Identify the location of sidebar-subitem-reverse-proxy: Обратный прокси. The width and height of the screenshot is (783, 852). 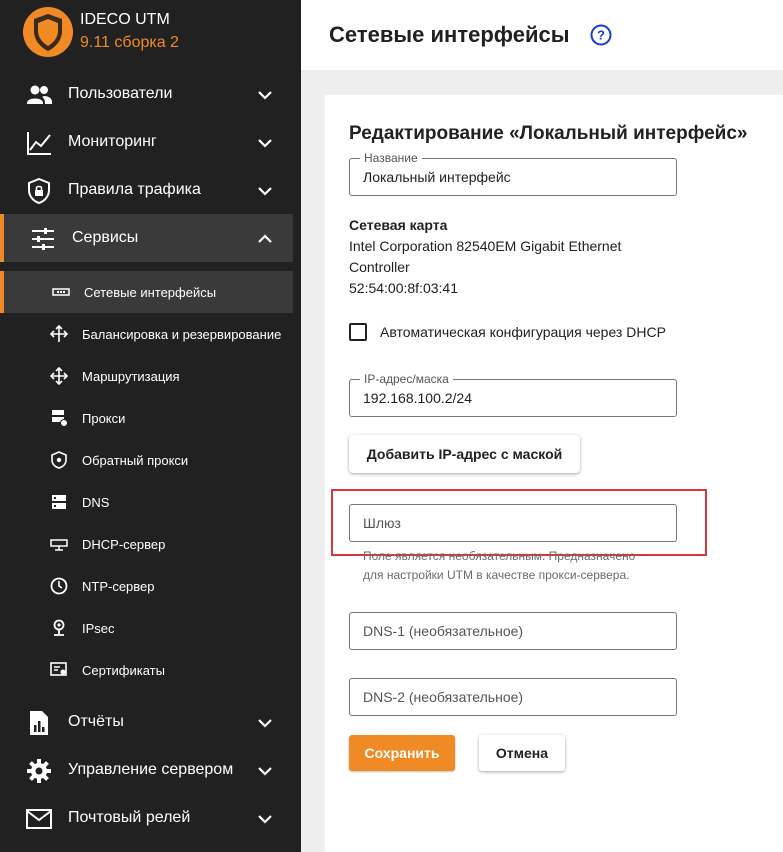
(146, 460).